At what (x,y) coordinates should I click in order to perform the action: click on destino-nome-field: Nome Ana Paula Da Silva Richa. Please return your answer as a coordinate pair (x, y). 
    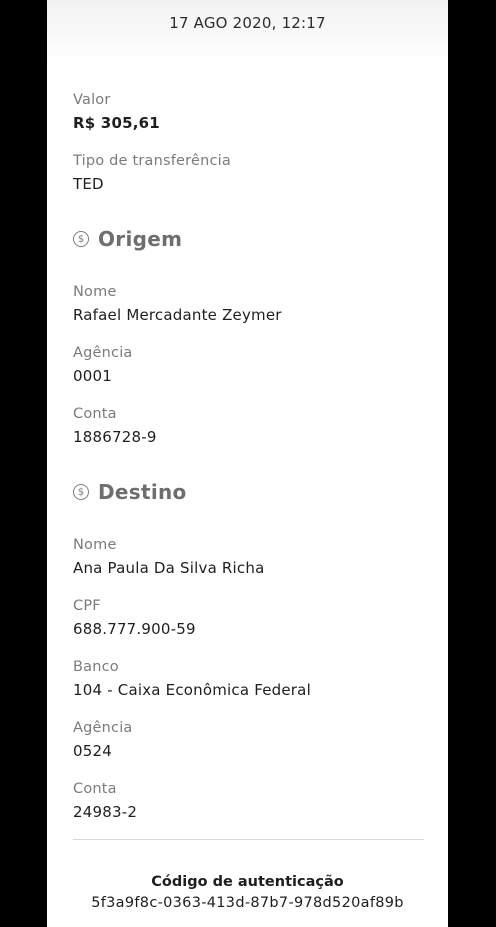
    Looking at the image, I should click on (250, 556).